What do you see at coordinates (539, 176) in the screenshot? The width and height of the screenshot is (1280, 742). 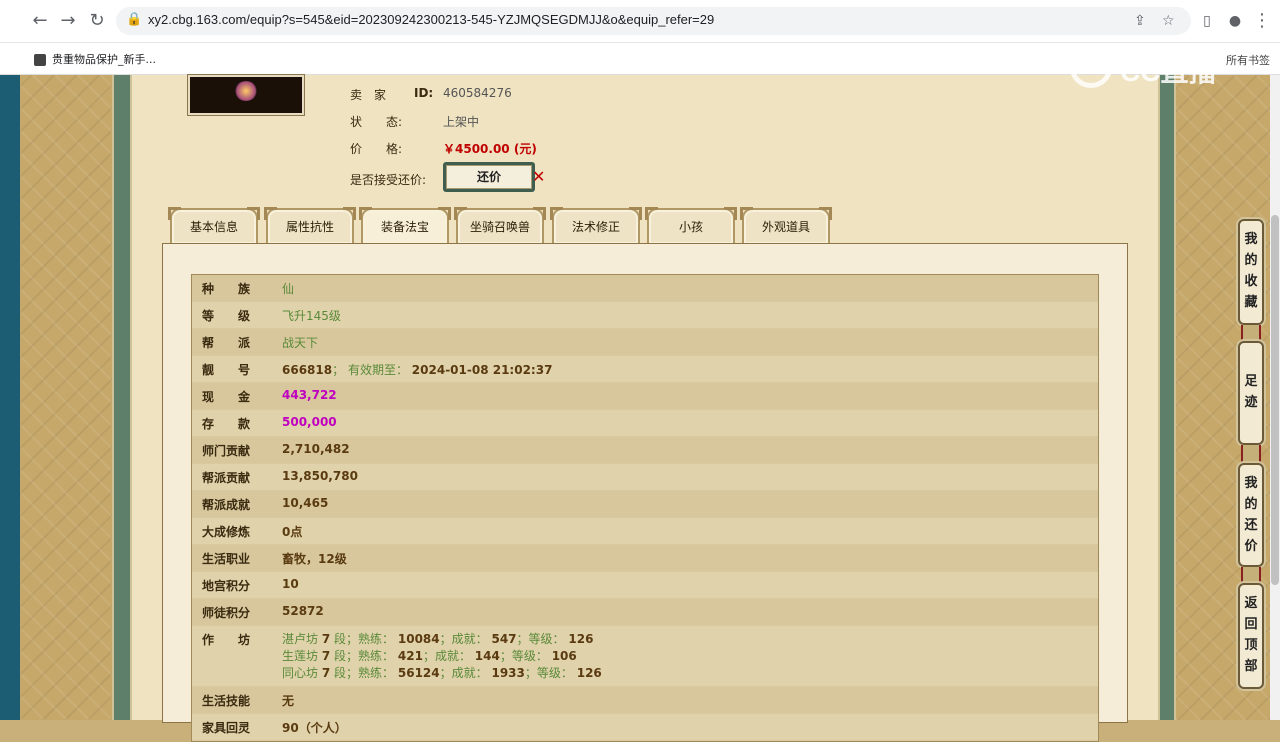 I see `close-icon: ✕` at bounding box center [539, 176].